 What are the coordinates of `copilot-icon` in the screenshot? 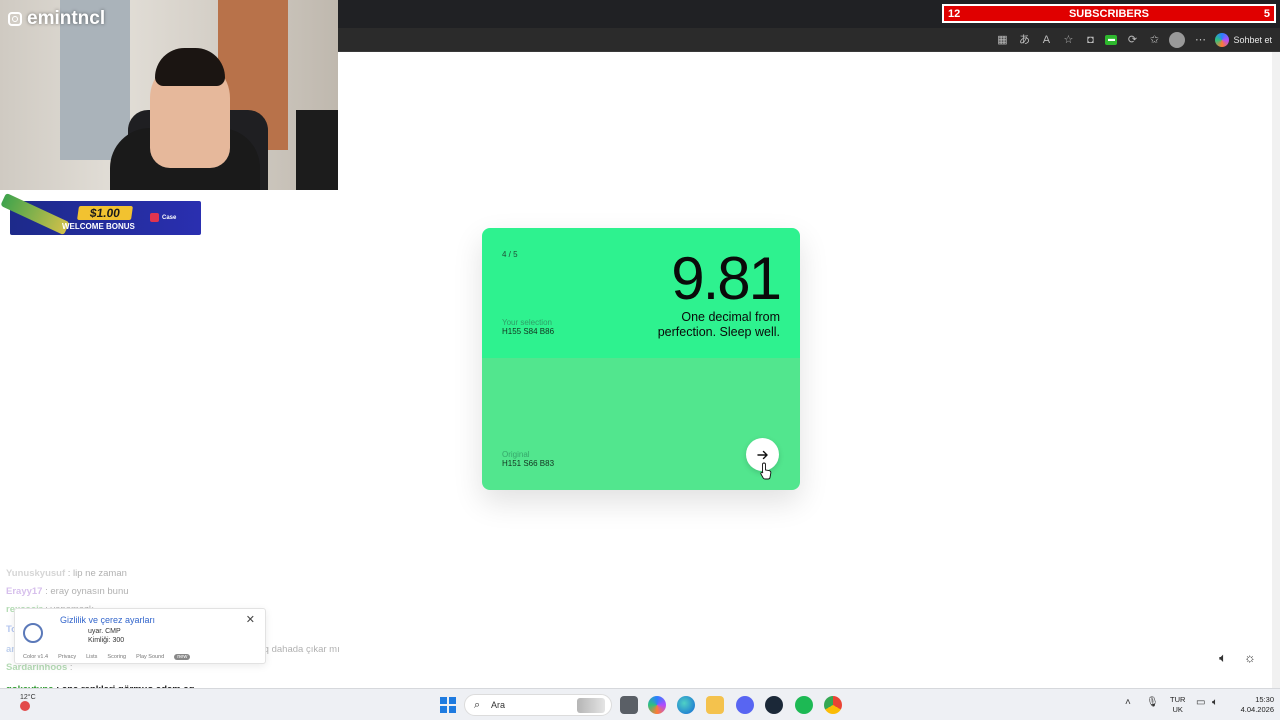 It's located at (1222, 40).